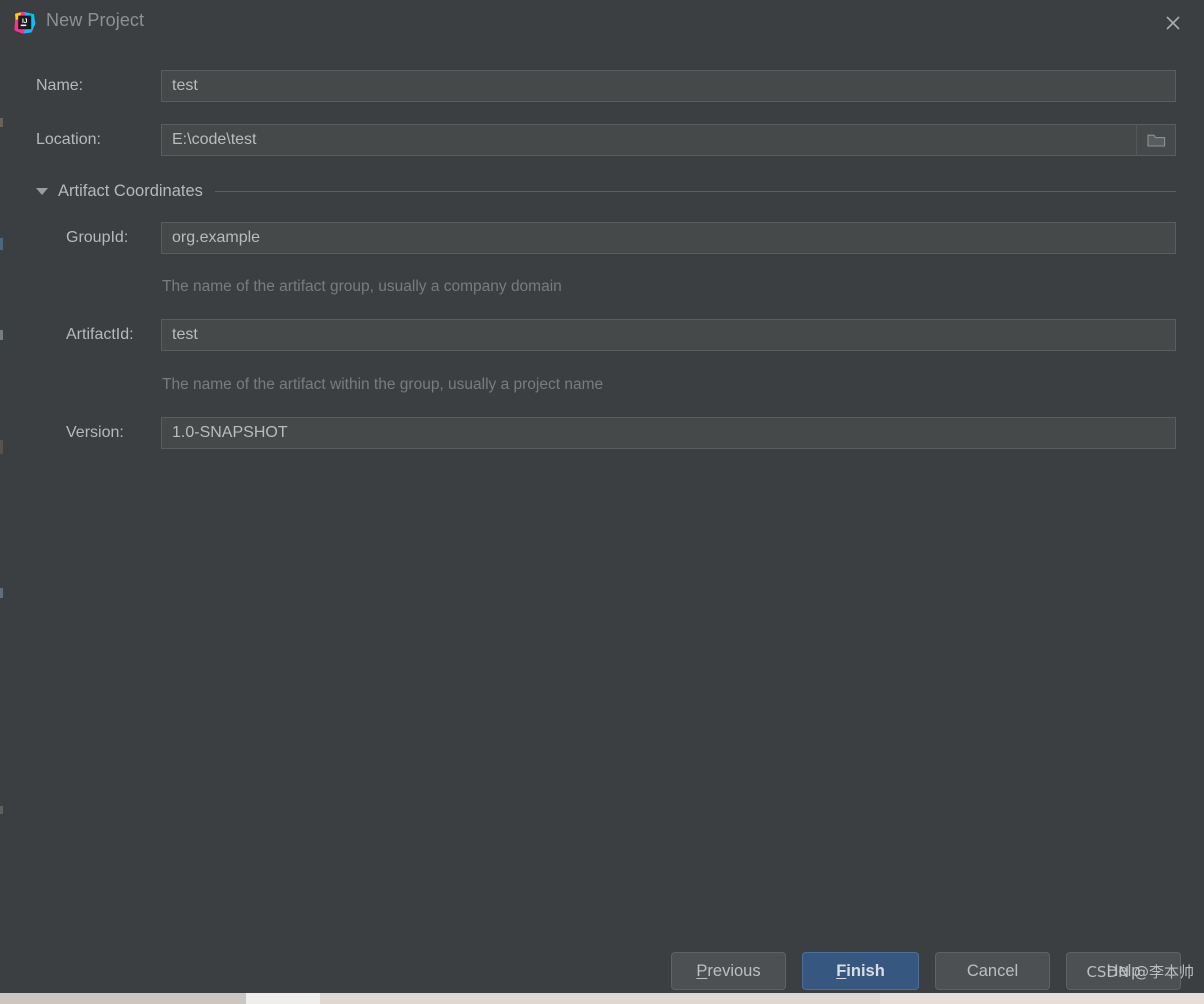 The image size is (1204, 1004). What do you see at coordinates (668, 140) in the screenshot?
I see `location-input: E:\code\test` at bounding box center [668, 140].